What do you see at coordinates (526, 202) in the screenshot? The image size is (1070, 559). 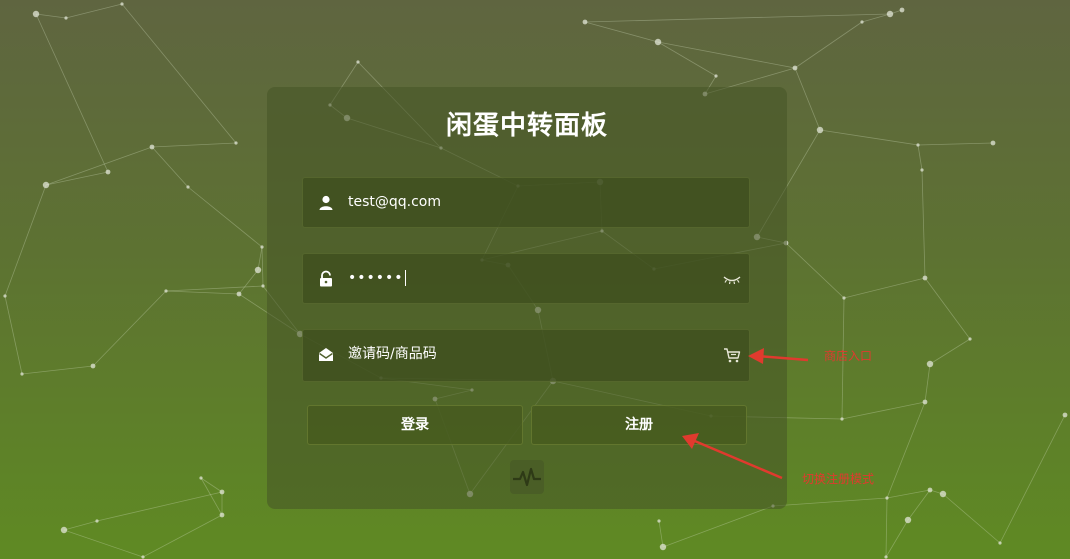 I see `email-field: test@qq.com` at bounding box center [526, 202].